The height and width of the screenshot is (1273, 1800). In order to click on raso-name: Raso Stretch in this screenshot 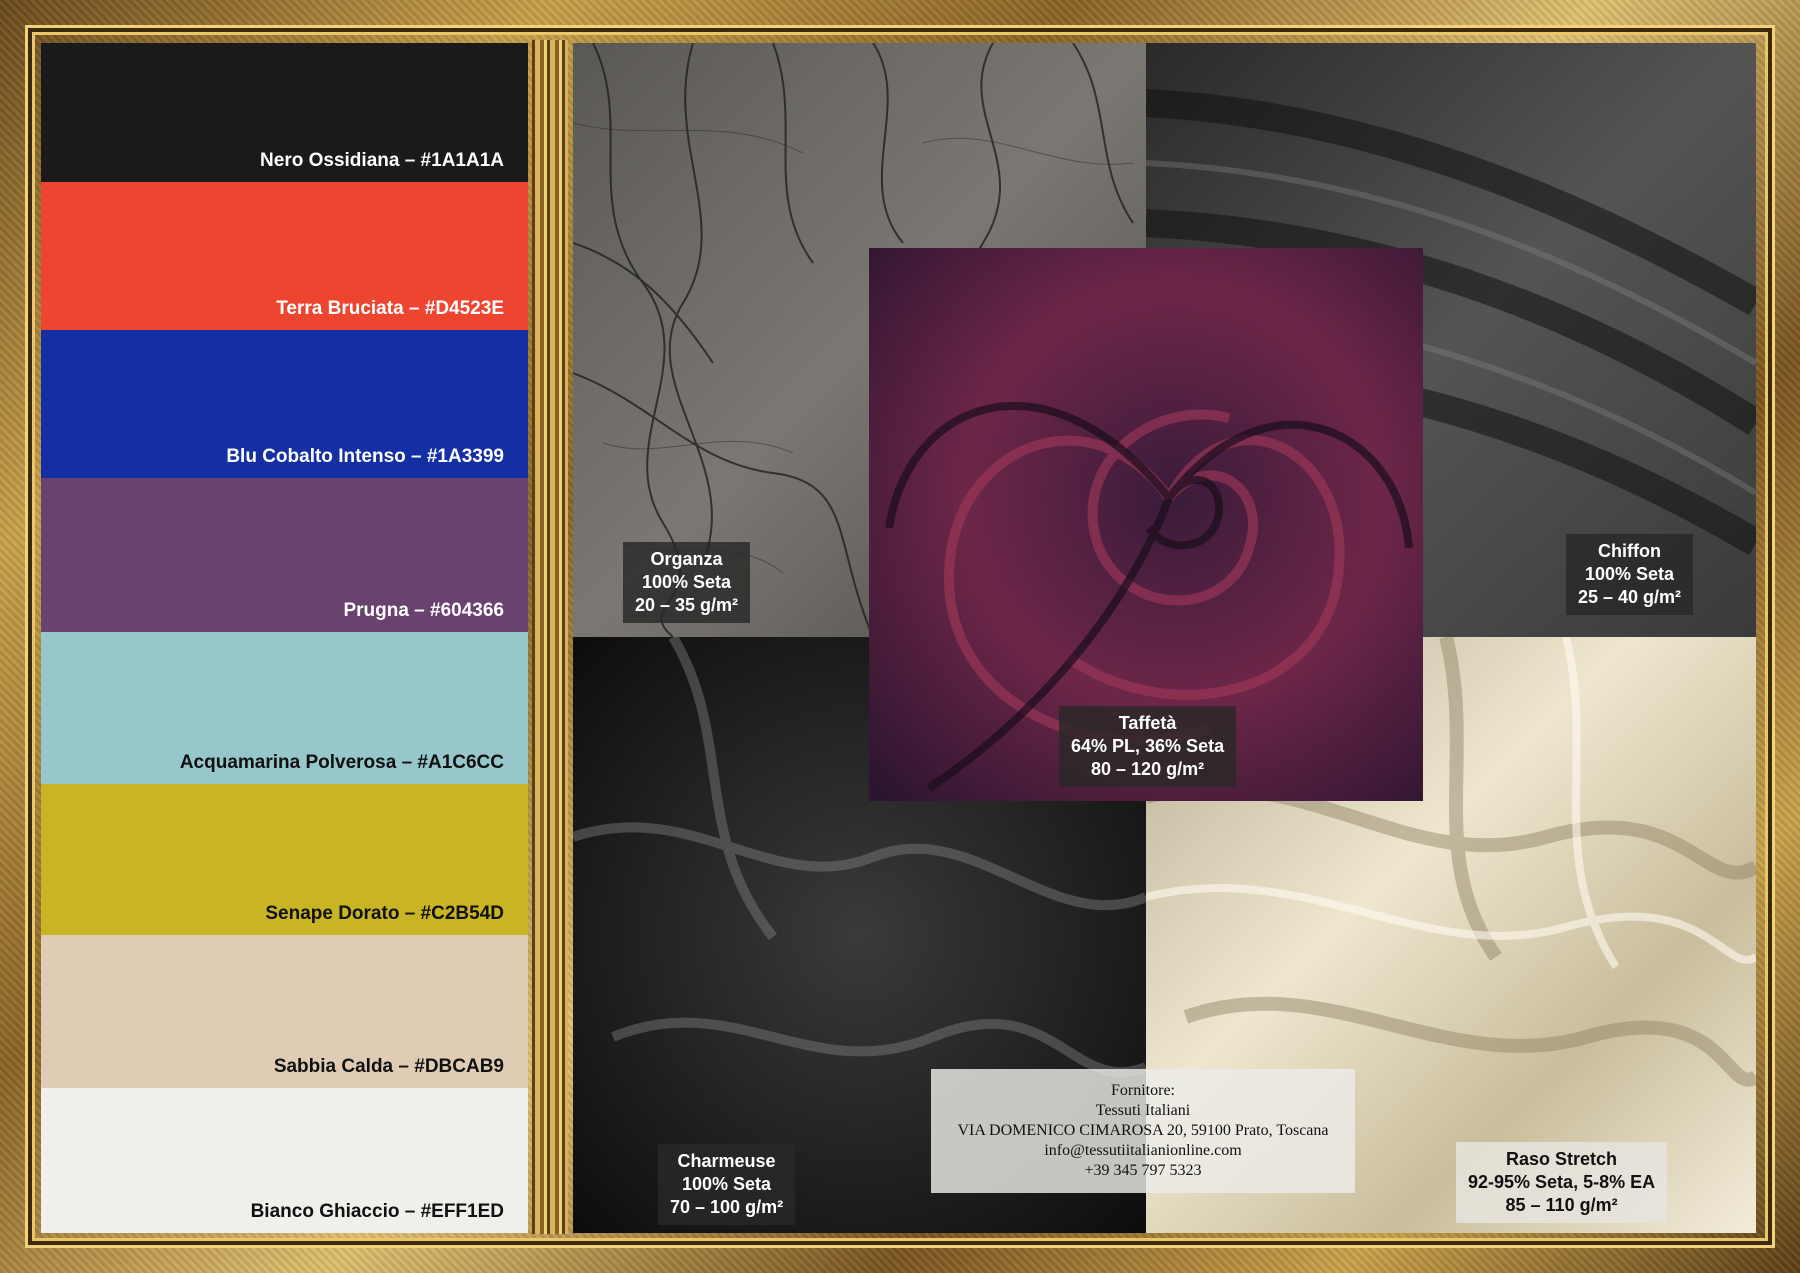, I will do `click(1562, 1159)`.